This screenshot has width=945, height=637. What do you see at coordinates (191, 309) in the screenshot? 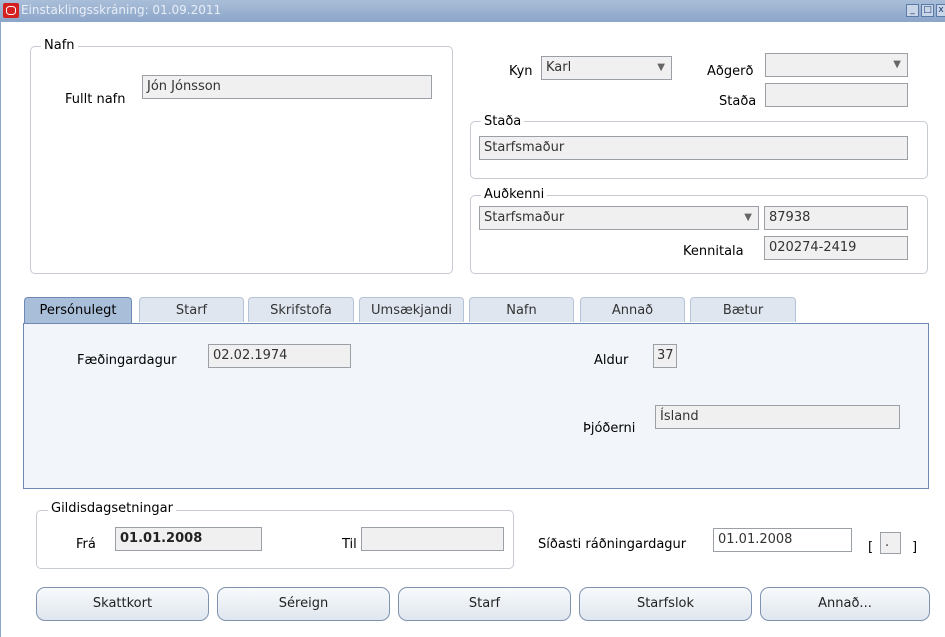
I see `tab-job: Starf` at bounding box center [191, 309].